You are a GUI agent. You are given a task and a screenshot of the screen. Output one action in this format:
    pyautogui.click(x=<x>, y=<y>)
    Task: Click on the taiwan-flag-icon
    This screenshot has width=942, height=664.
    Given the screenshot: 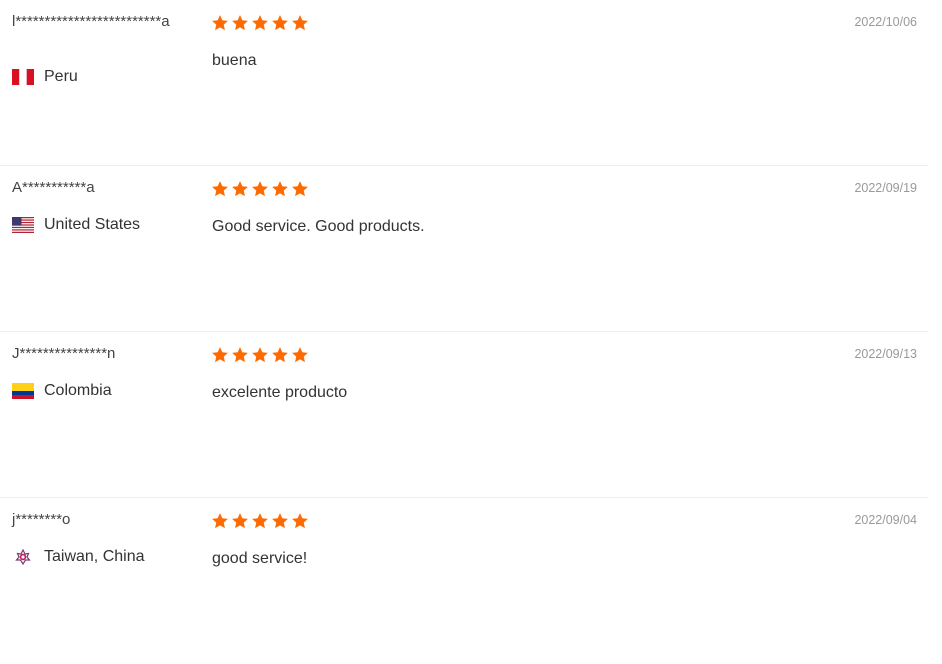 What is the action you would take?
    pyautogui.click(x=23, y=557)
    